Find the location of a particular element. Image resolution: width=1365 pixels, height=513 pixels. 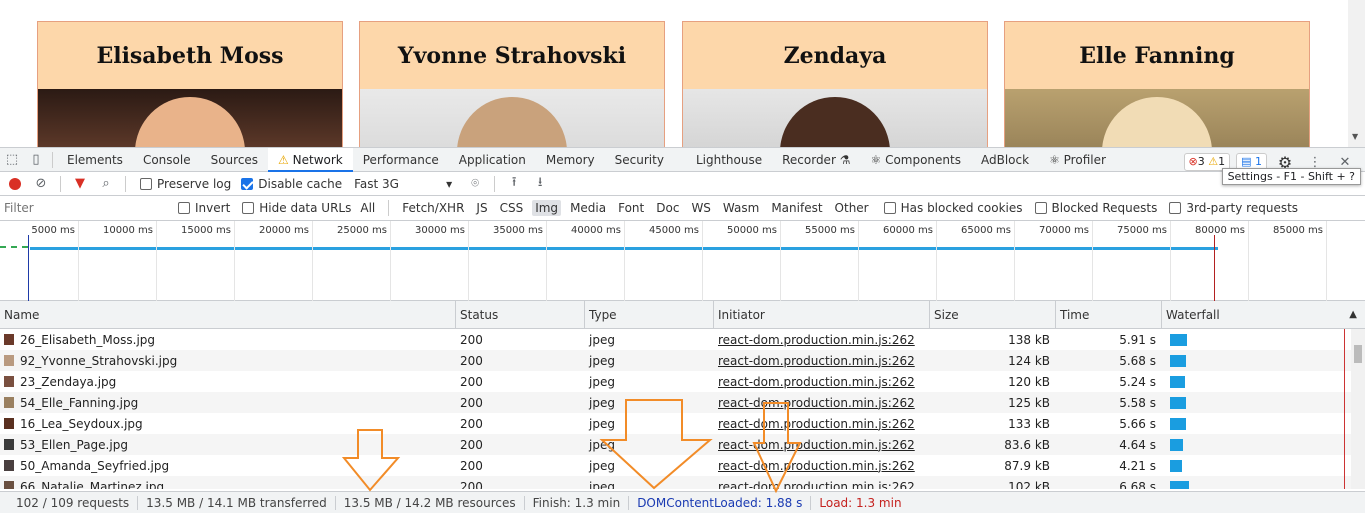

tab-memory: Memory is located at coordinates (570, 160).